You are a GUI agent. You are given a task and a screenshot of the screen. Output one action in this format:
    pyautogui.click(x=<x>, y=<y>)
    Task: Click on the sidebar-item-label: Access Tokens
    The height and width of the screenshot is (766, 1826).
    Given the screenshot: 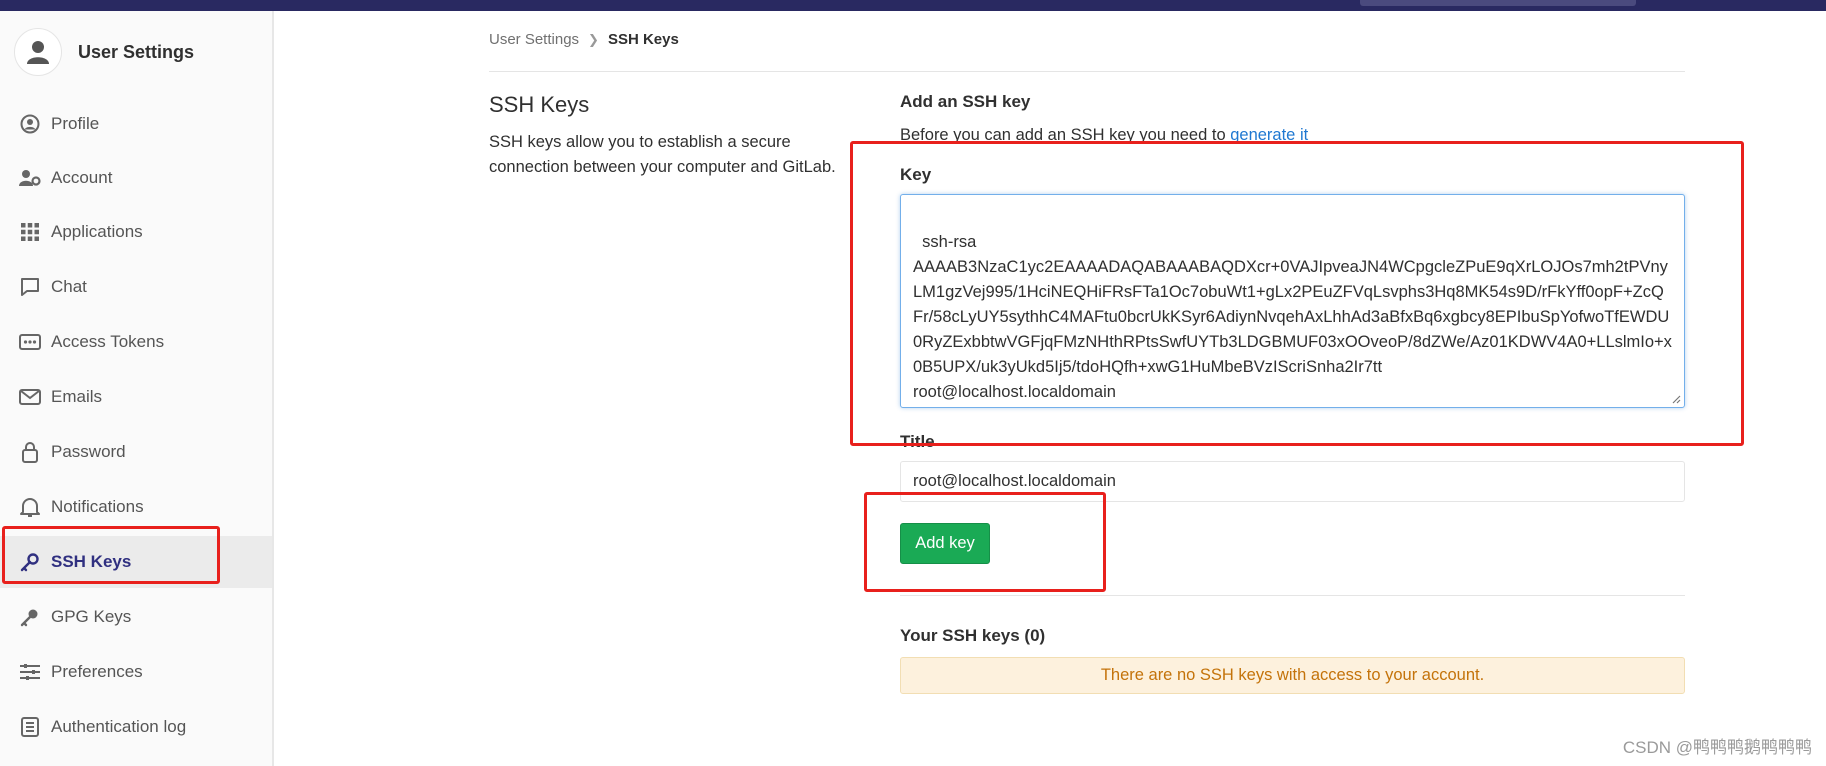 What is the action you would take?
    pyautogui.click(x=108, y=341)
    